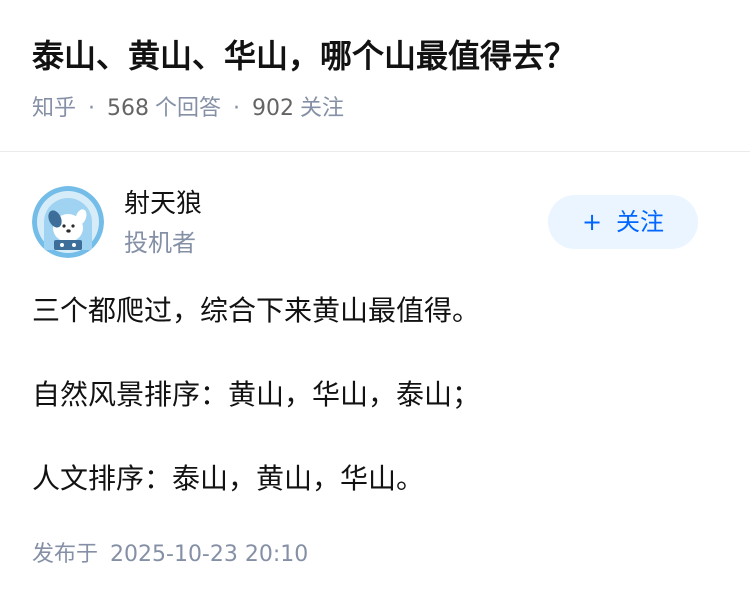 The height and width of the screenshot is (606, 750). What do you see at coordinates (322, 108) in the screenshot?
I see `followers-label: 关注` at bounding box center [322, 108].